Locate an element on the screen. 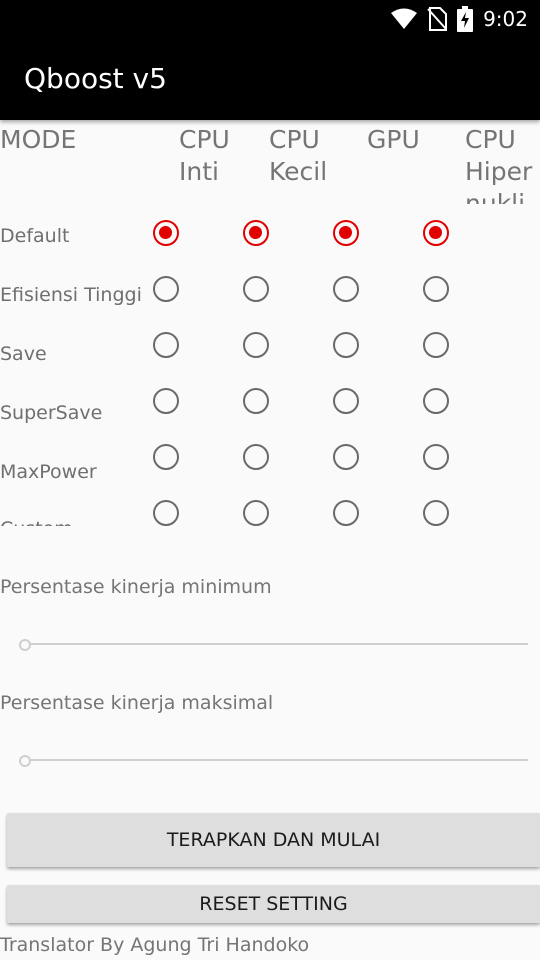 This screenshot has width=540, height=960. radio-default-cpu-hipernuklir is located at coordinates (436, 233).